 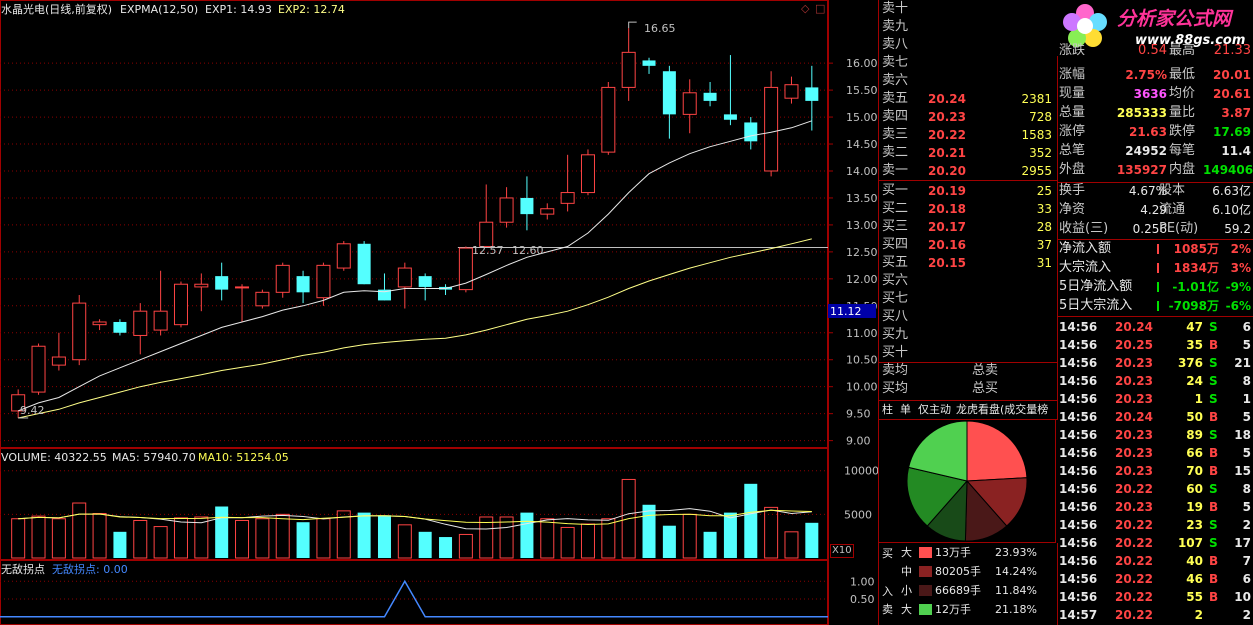 What do you see at coordinates (1228, 170) in the screenshot?
I see `stat-value: 149406` at bounding box center [1228, 170].